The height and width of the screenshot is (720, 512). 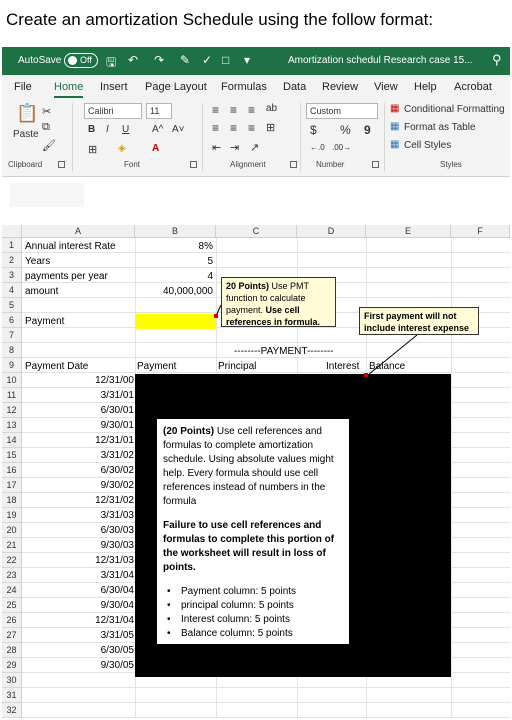 What do you see at coordinates (40, 60) in the screenshot?
I see `autosave-label: AutoSave` at bounding box center [40, 60].